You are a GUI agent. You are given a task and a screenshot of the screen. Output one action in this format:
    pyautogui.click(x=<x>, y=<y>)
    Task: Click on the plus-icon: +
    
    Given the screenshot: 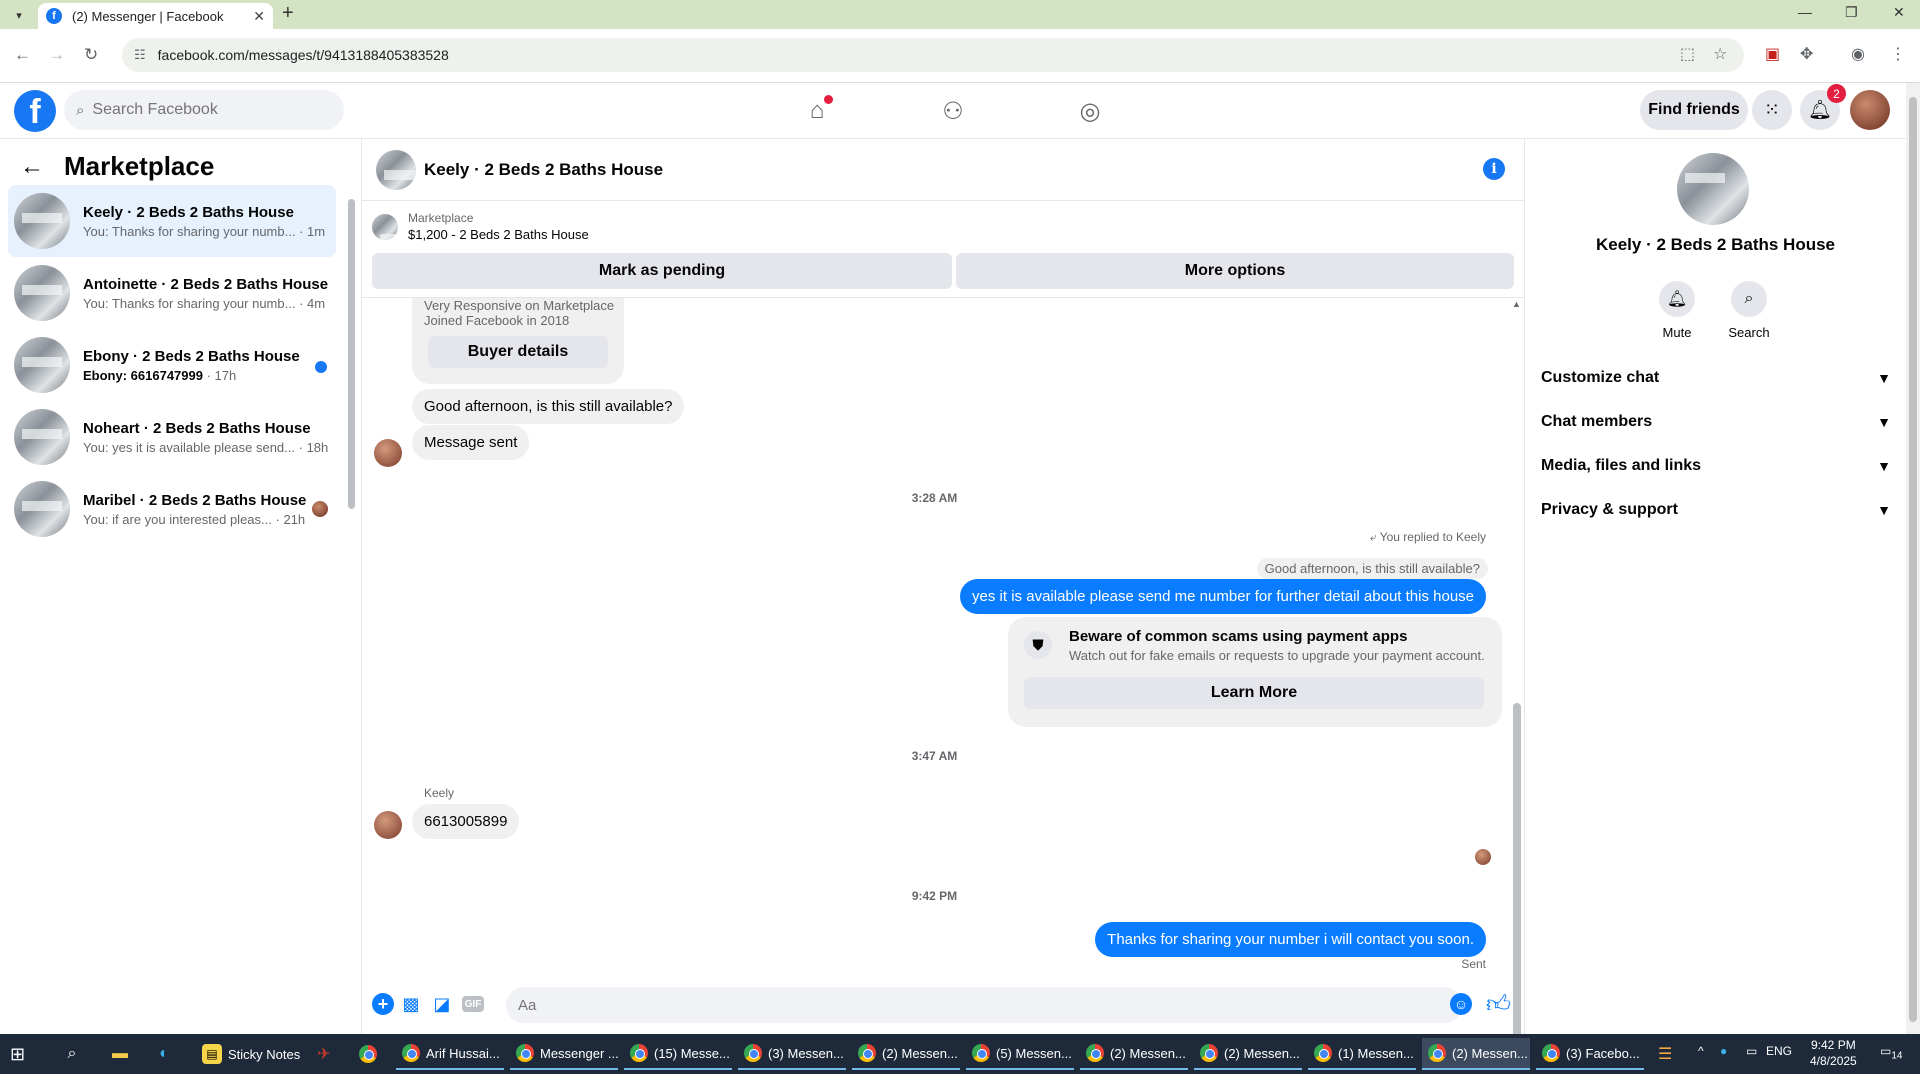 What is the action you would take?
    pyautogui.click(x=383, y=1004)
    